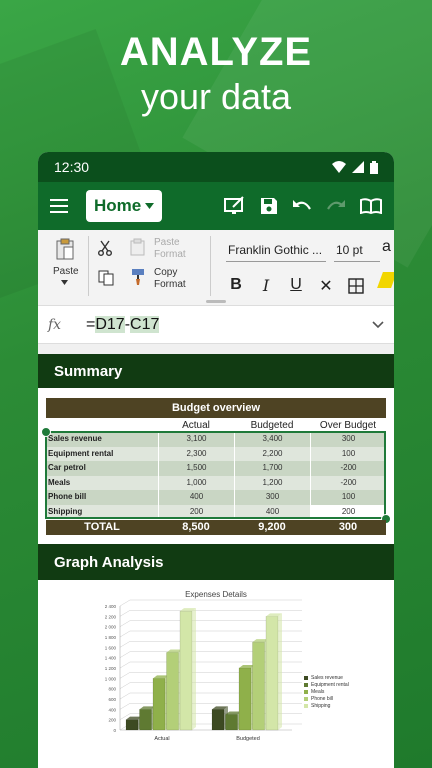  I want to click on bold-button: B, so click(236, 285).